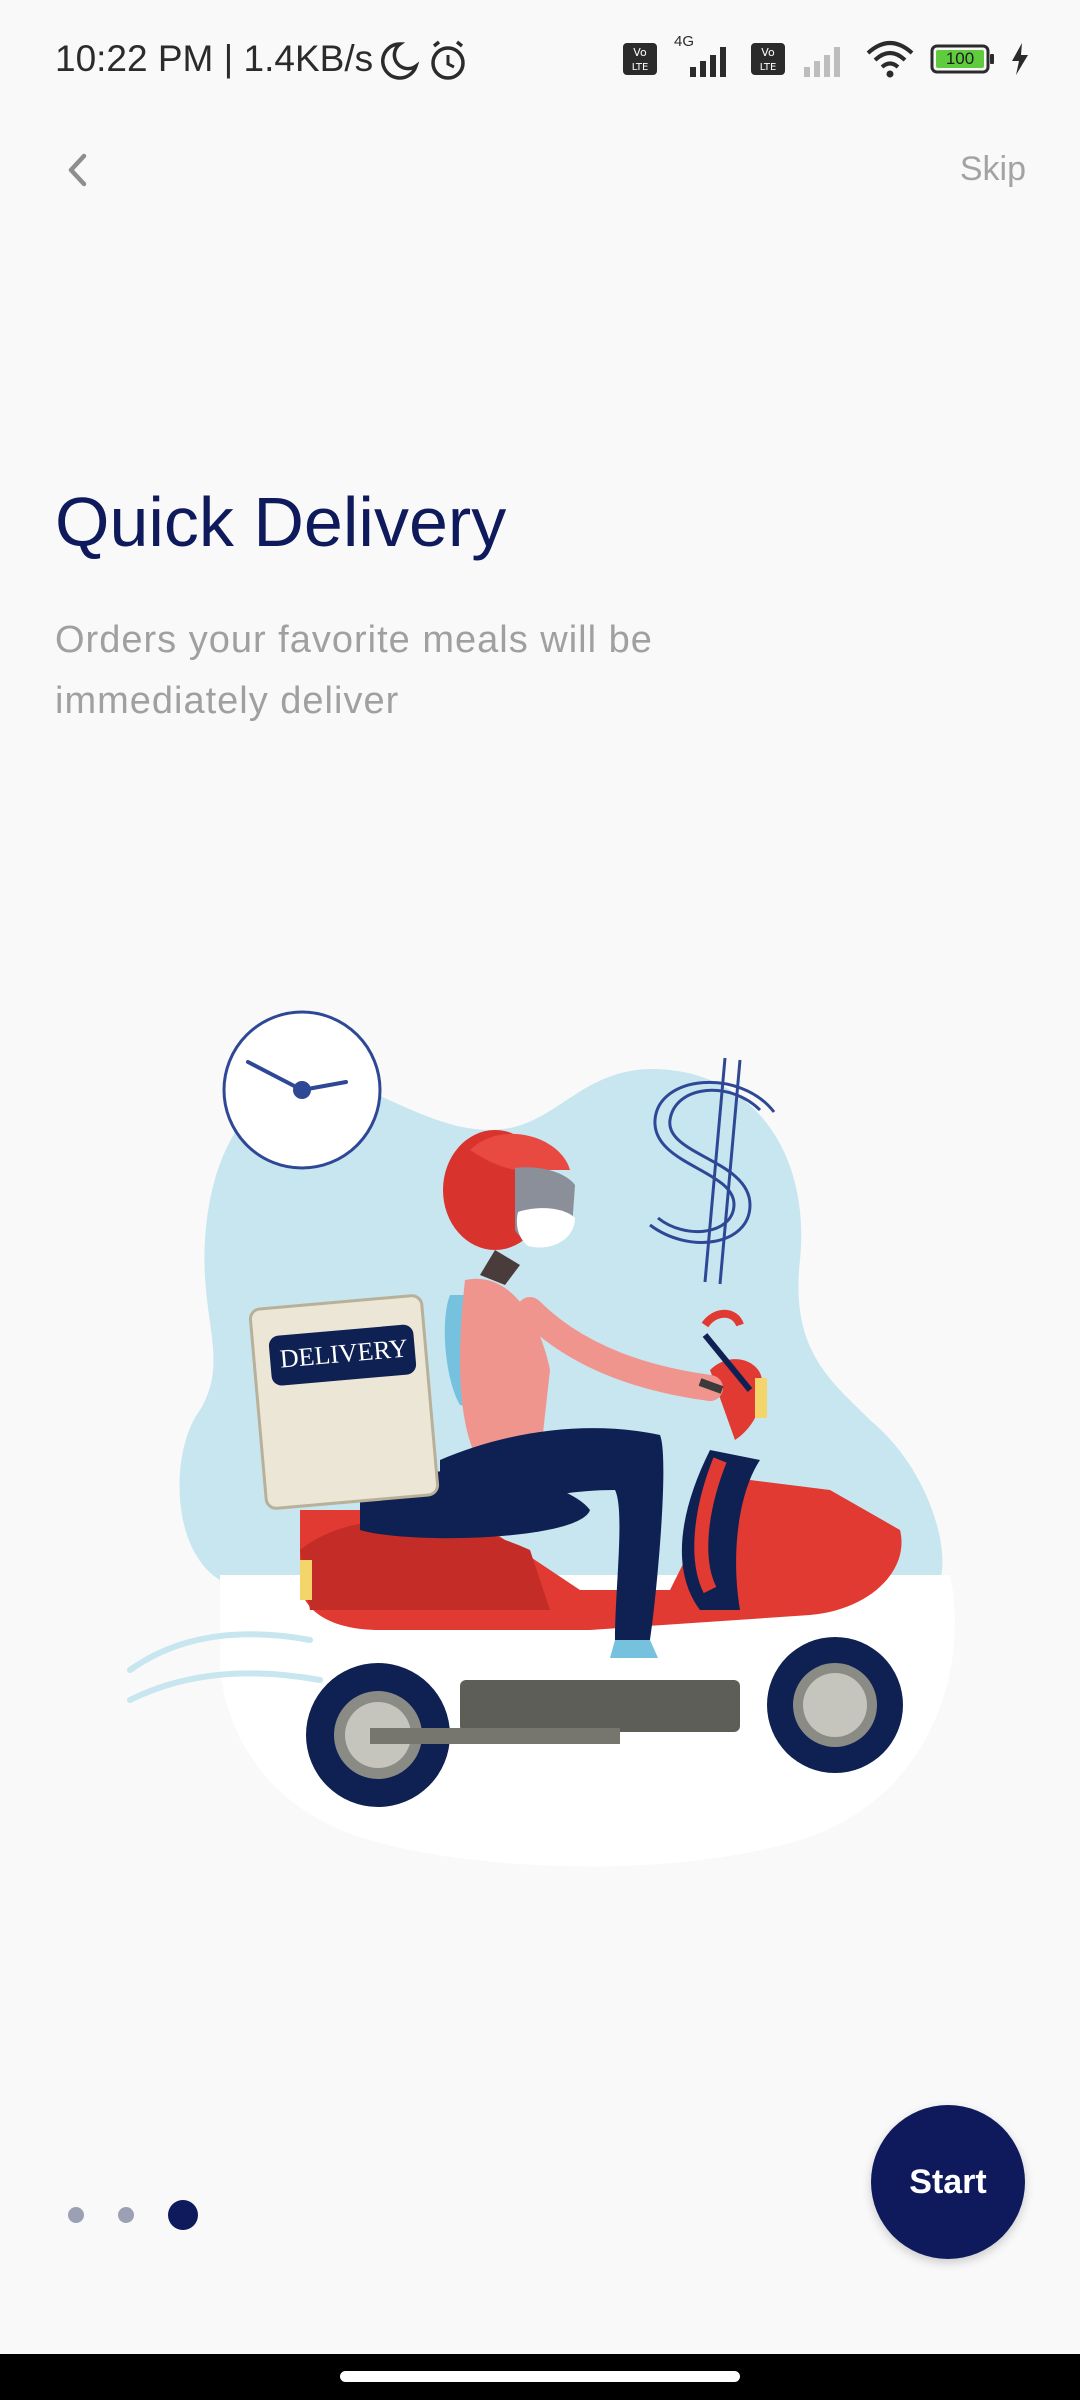 Image resolution: width=1080 pixels, height=2400 pixels. Describe the element at coordinates (890, 59) in the screenshot. I see `wifi-icon` at that location.